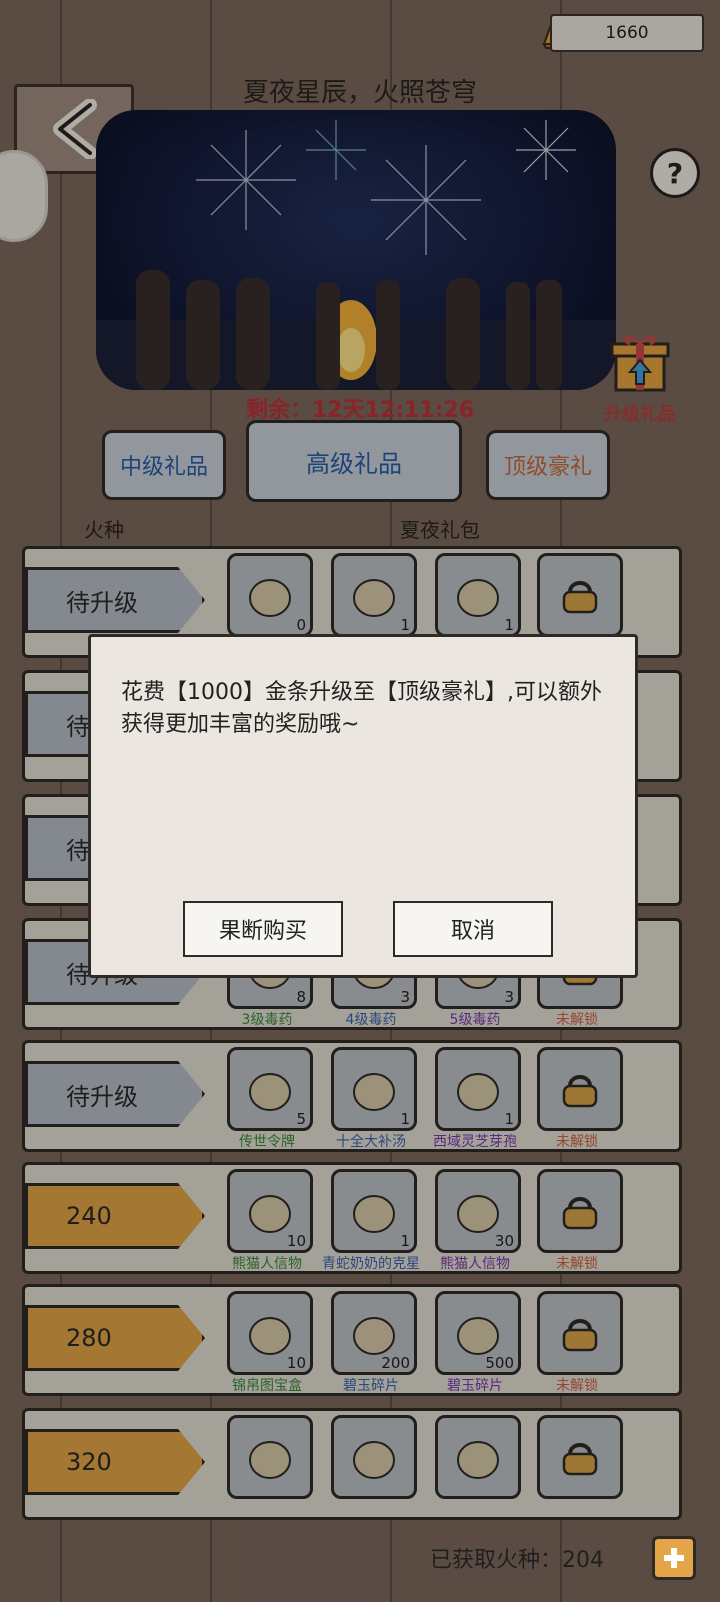 This screenshot has height=1602, width=720. What do you see at coordinates (361, 708) in the screenshot?
I see `dialog-message: 花费【1000】金条升级至【顶级豪礼】,可以额外获得更加丰富的奖励哦~` at bounding box center [361, 708].